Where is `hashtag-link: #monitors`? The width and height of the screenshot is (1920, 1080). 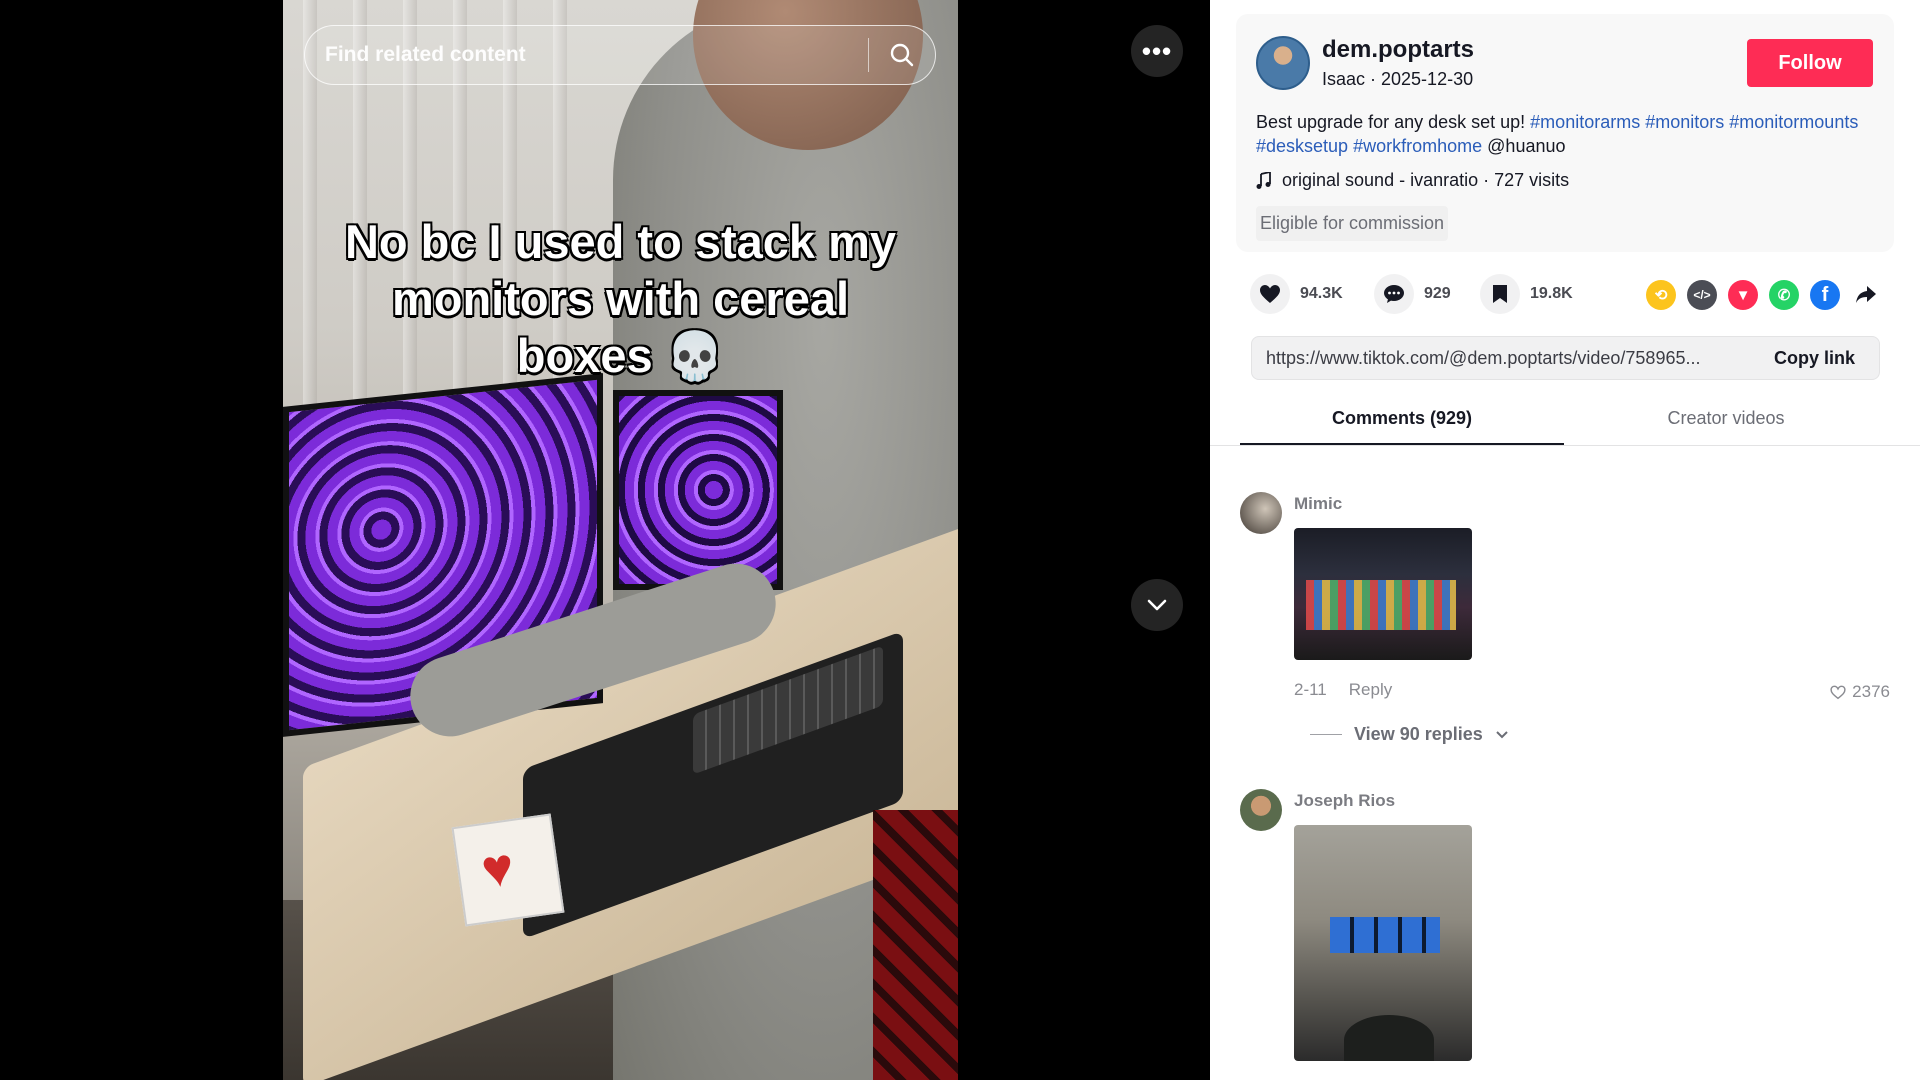 hashtag-link: #monitors is located at coordinates (1684, 122).